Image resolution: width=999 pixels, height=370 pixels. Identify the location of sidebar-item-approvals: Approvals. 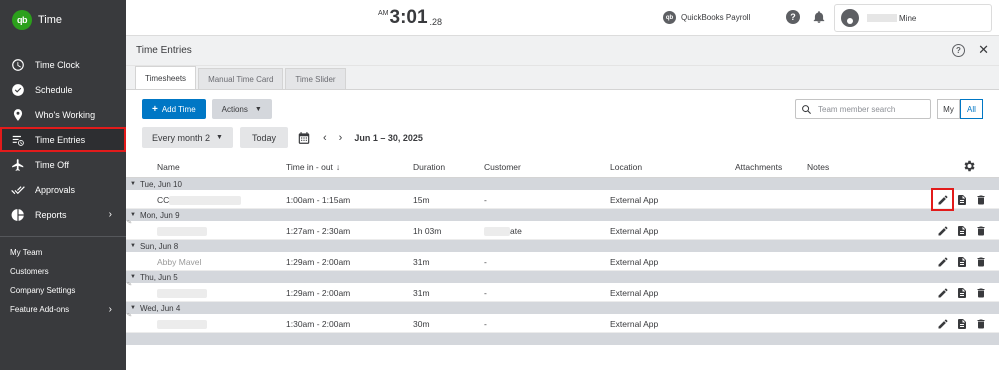
(63, 189).